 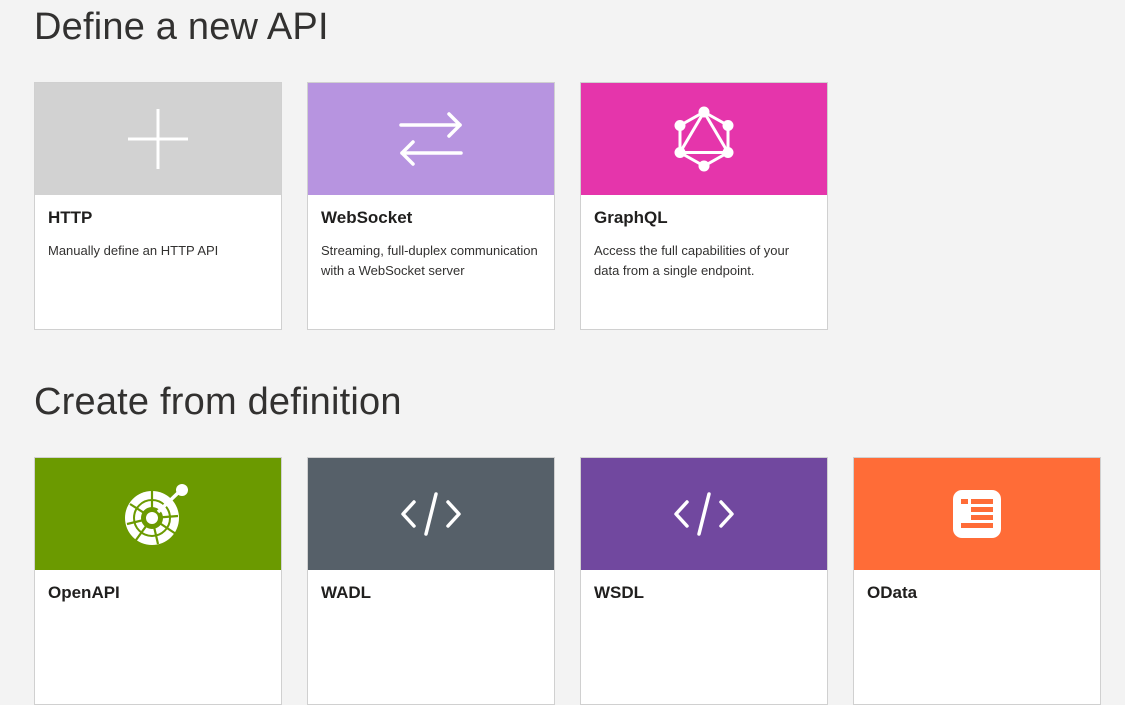 I want to click on openapi-card: OpenAPI, so click(x=158, y=581).